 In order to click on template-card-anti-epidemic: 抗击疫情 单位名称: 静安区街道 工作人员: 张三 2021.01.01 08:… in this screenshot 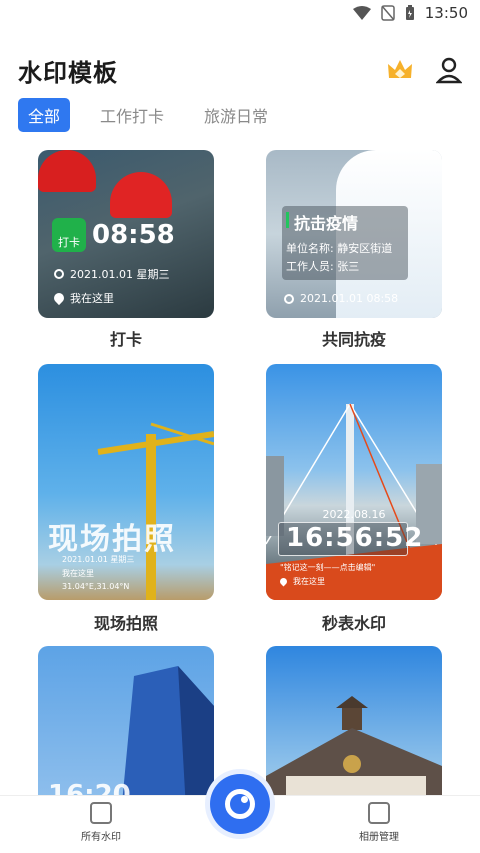, I will do `click(354, 234)`.